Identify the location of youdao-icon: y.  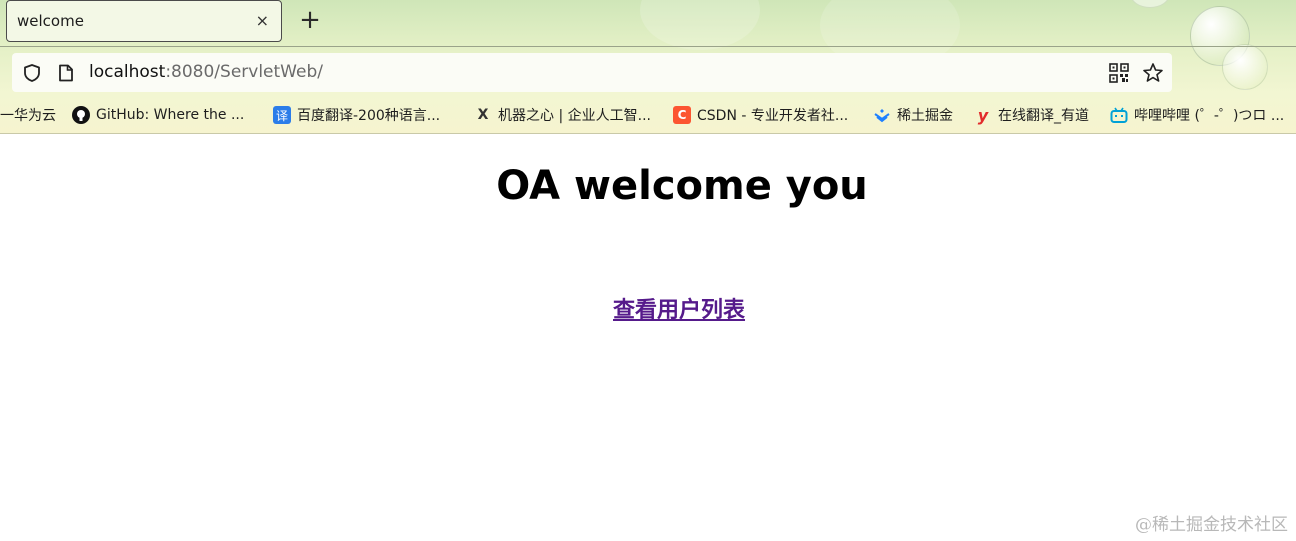
(983, 115).